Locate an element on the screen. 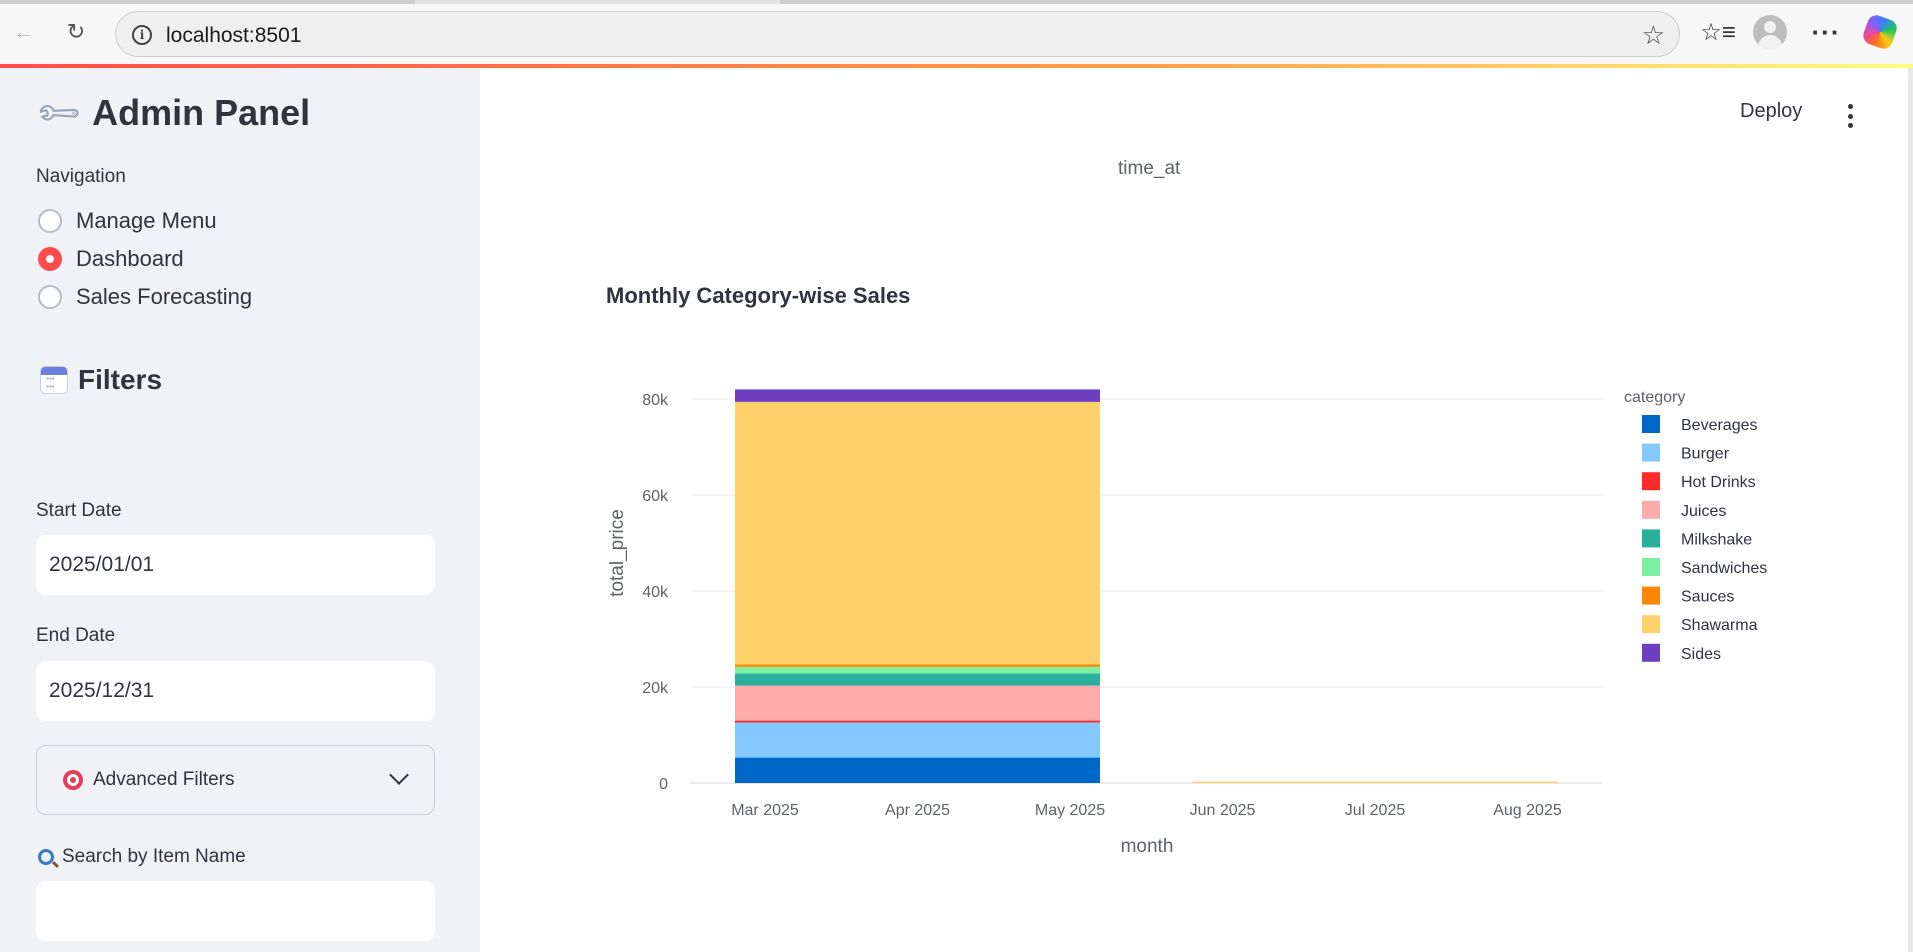 Image resolution: width=1913 pixels, height=952 pixels. x-tick-label: Jun 2025 is located at coordinates (1223, 810).